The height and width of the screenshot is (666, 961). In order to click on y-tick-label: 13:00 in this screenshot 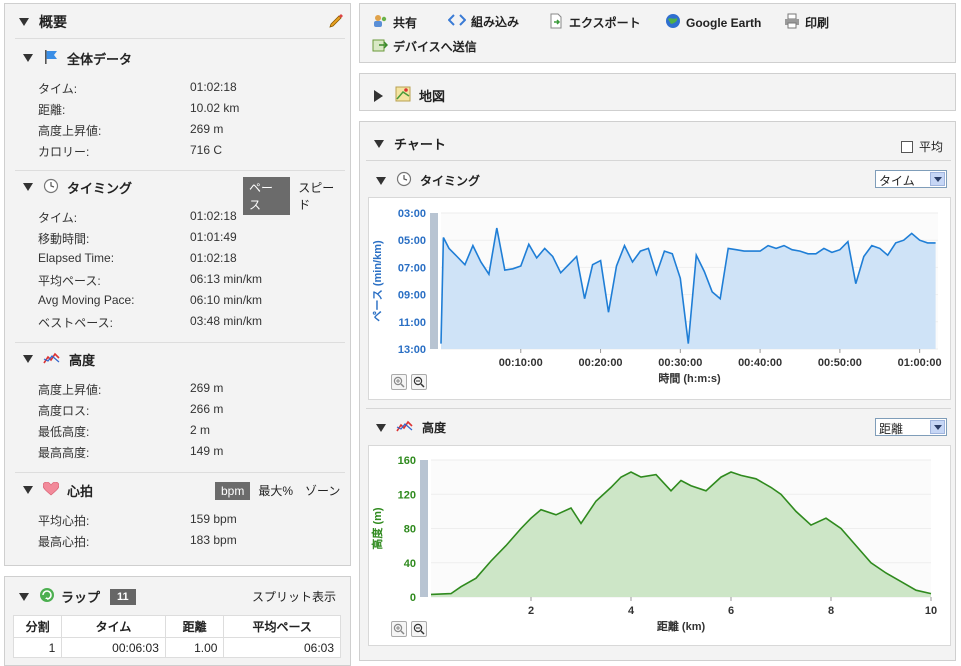, I will do `click(412, 350)`.